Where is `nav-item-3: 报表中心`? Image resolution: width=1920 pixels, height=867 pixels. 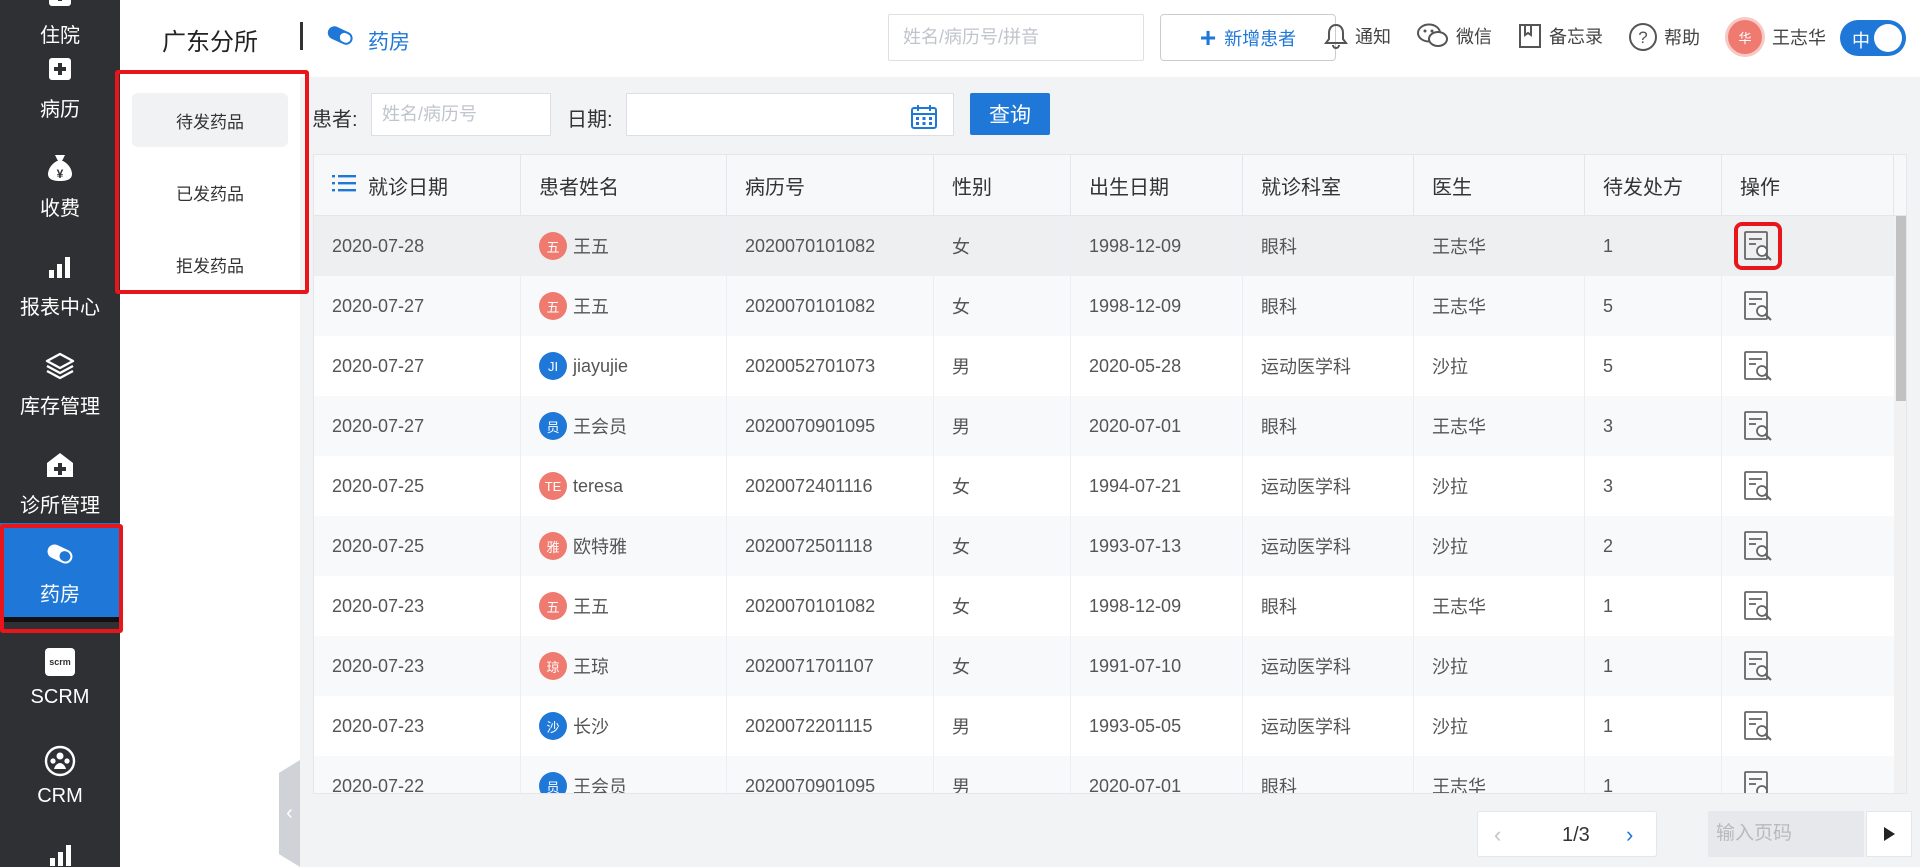 nav-item-3: 报表中心 is located at coordinates (60, 285).